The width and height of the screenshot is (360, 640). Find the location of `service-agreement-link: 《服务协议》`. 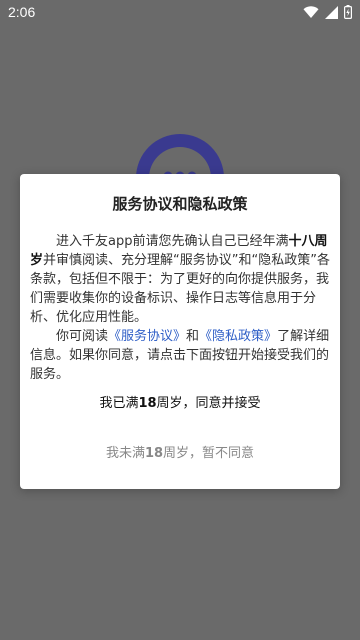

service-agreement-link: 《服务协议》 is located at coordinates (147, 336).